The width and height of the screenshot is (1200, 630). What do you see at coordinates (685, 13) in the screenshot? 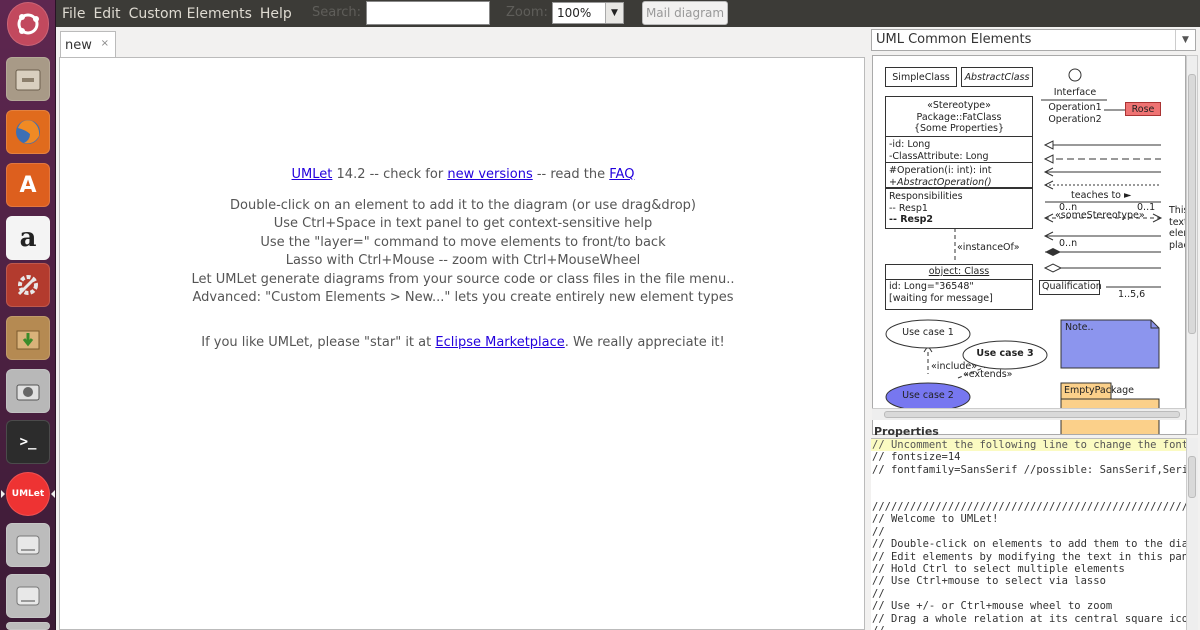
I see `mail-diagram-button: Mail diagram` at bounding box center [685, 13].